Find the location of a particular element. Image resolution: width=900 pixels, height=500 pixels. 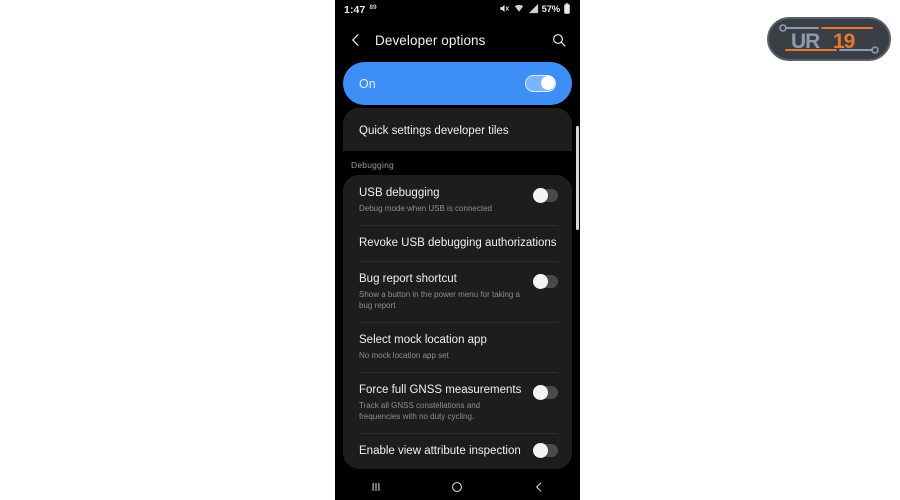

list-item-title: Bug report shortcut is located at coordinates (408, 279).